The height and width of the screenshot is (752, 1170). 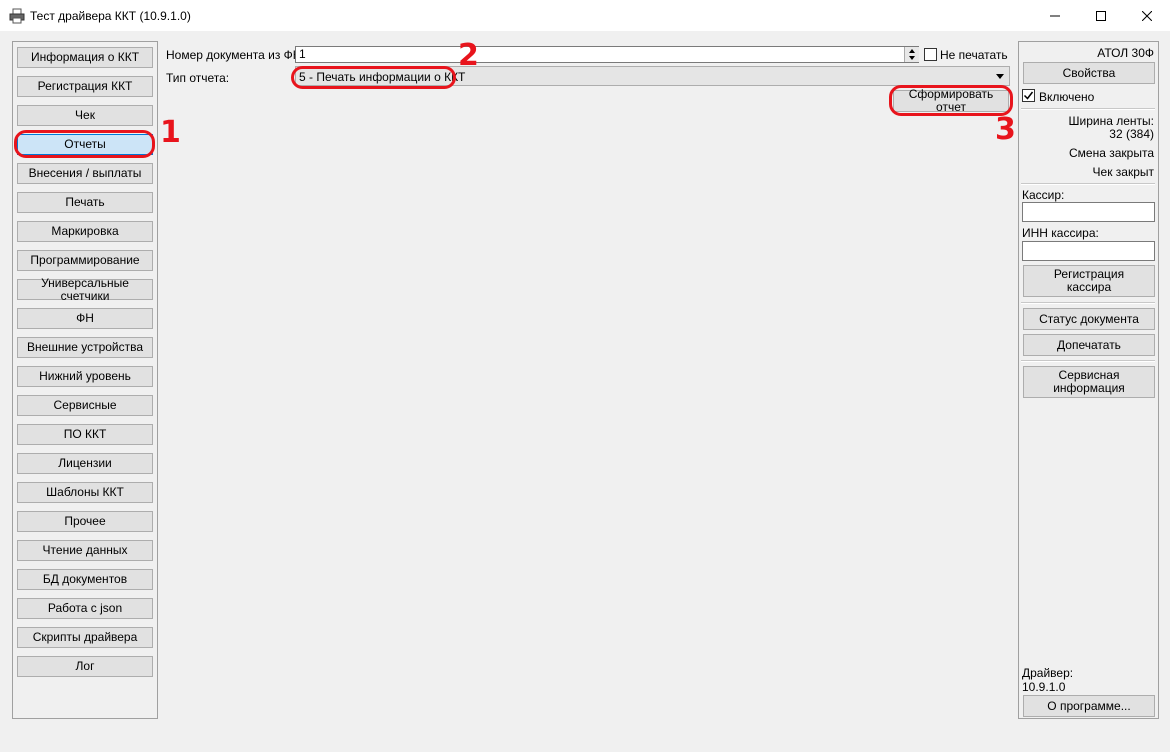 I want to click on sidebar-item-log: Лог, so click(x=85, y=666).